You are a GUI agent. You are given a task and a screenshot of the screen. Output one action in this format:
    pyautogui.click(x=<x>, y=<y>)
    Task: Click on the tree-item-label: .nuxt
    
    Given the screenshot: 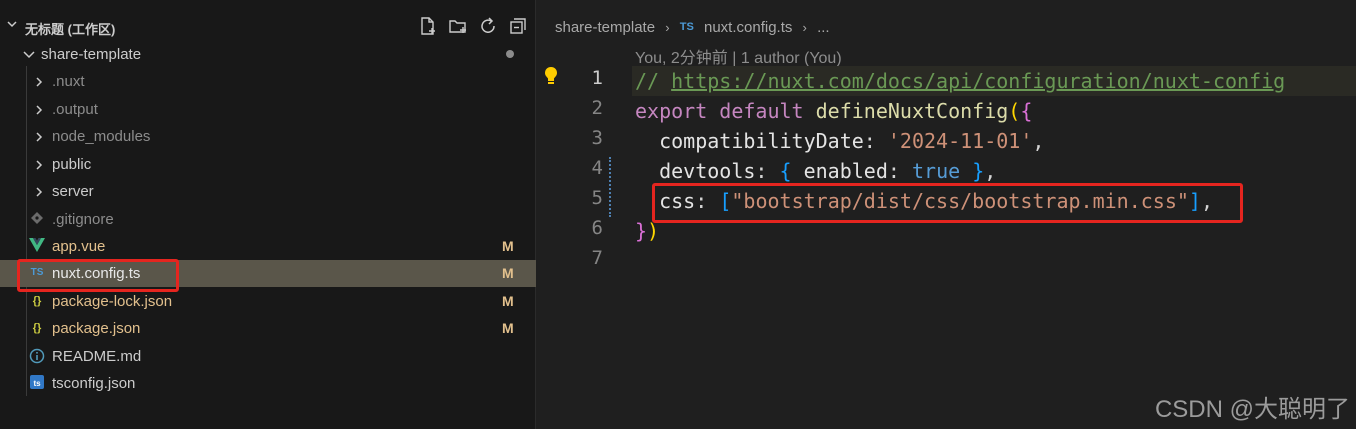 What is the action you would take?
    pyautogui.click(x=68, y=81)
    